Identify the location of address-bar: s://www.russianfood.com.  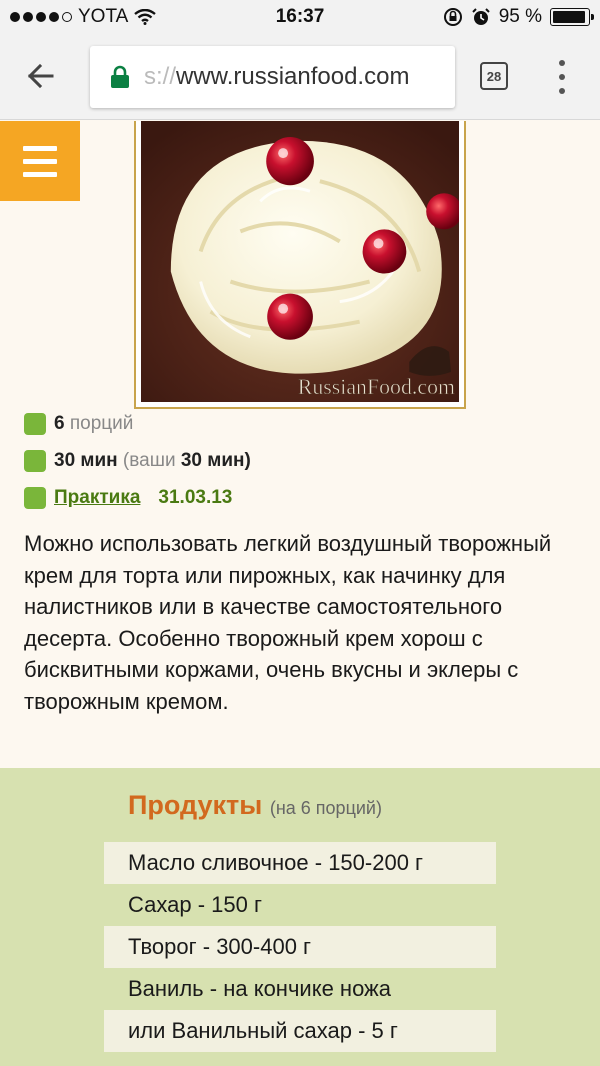
(272, 77).